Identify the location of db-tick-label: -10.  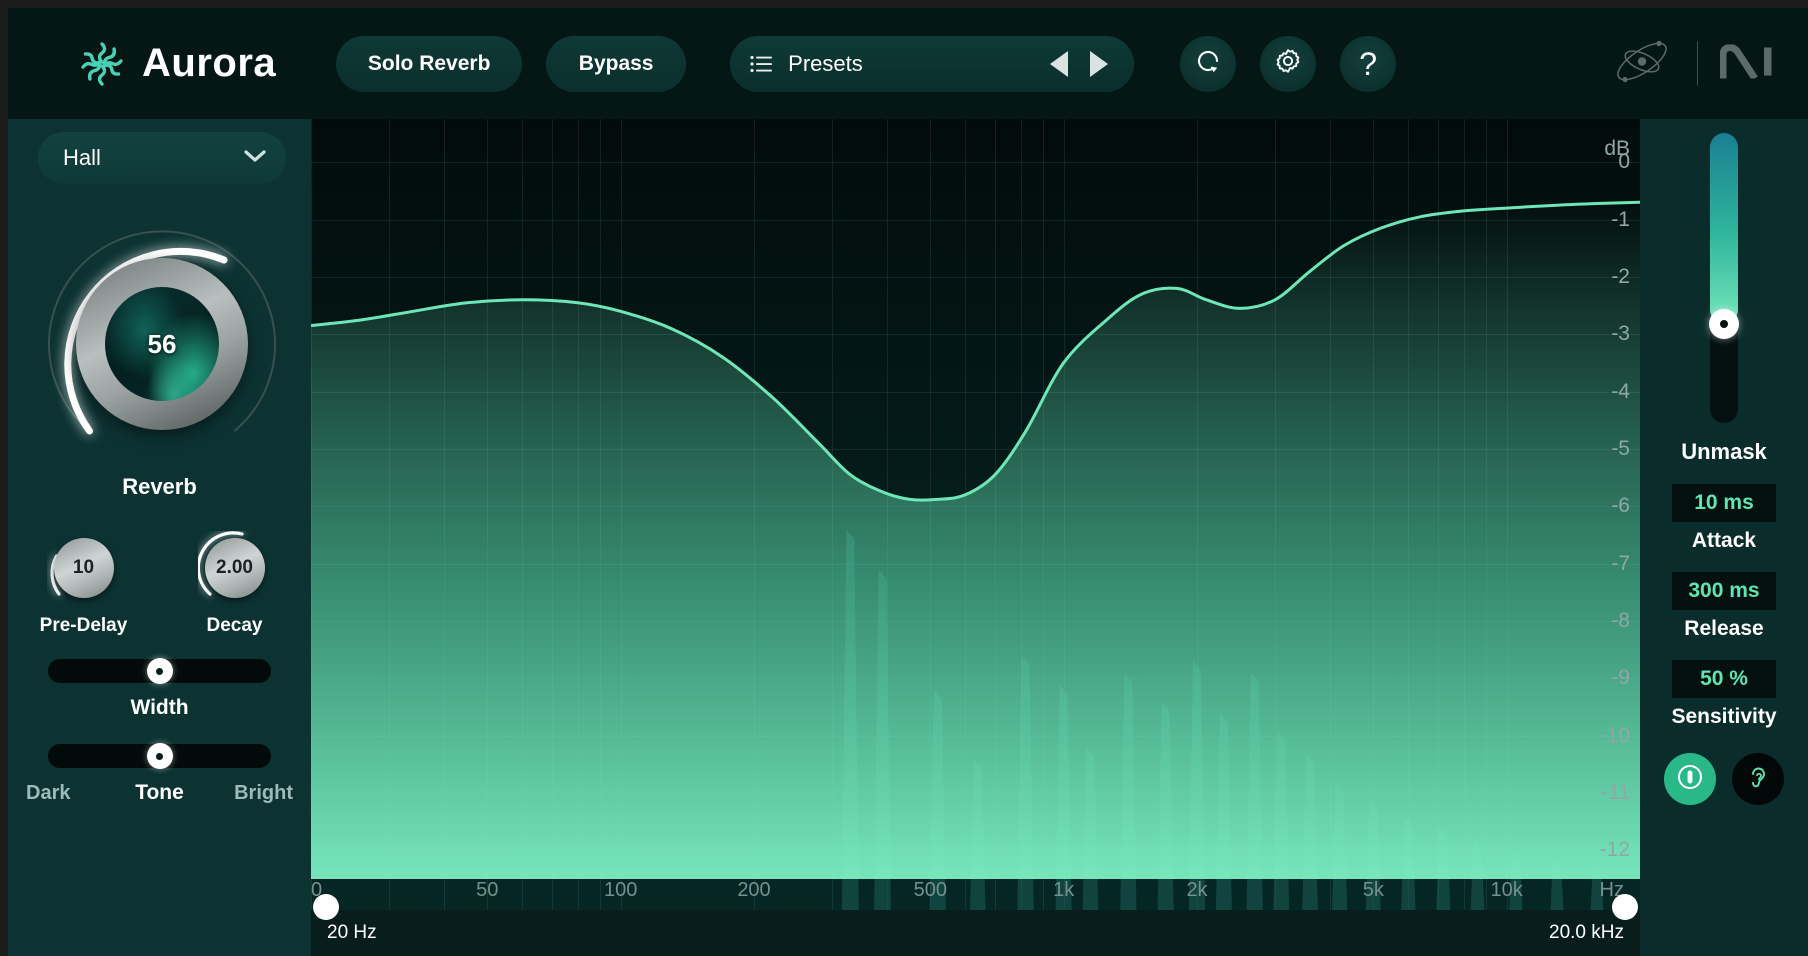
(1614, 735).